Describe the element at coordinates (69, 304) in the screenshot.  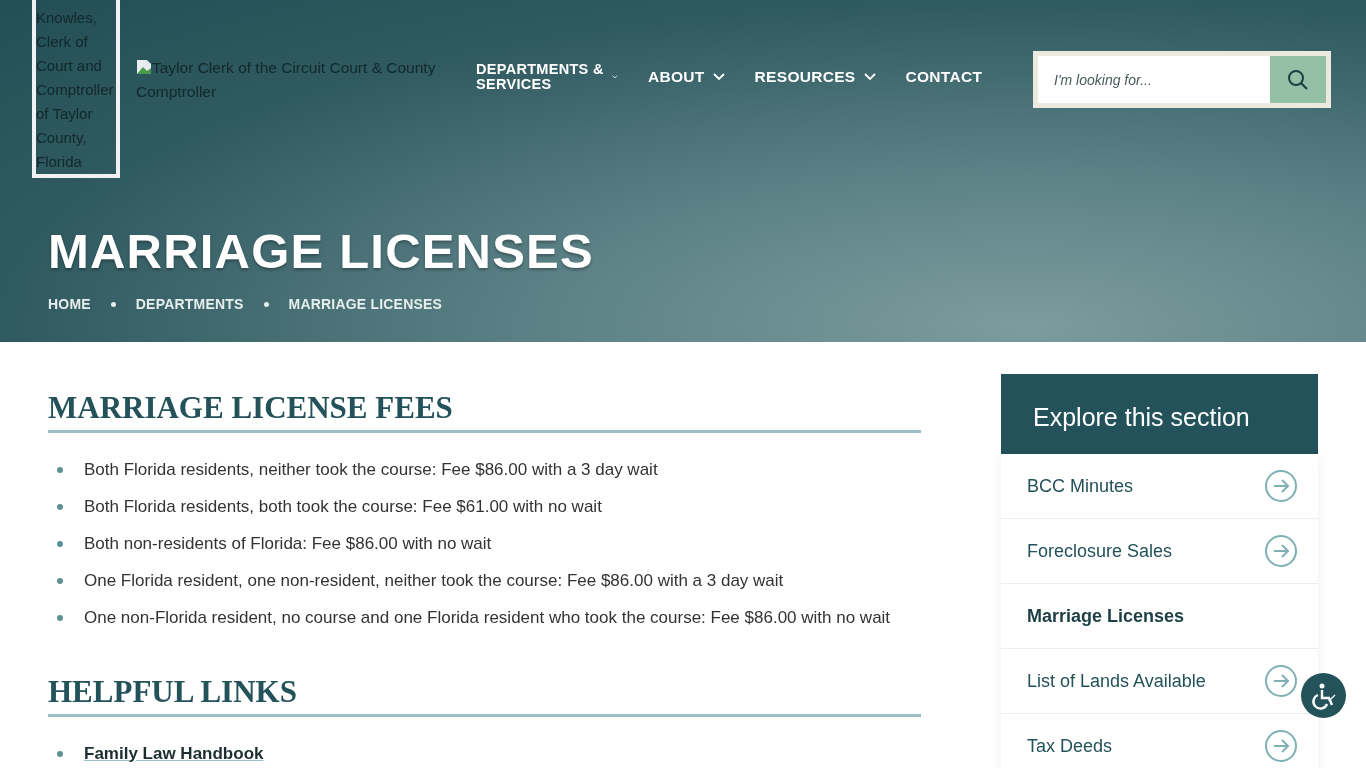
I see `breadcrumb-link: HOME` at that location.